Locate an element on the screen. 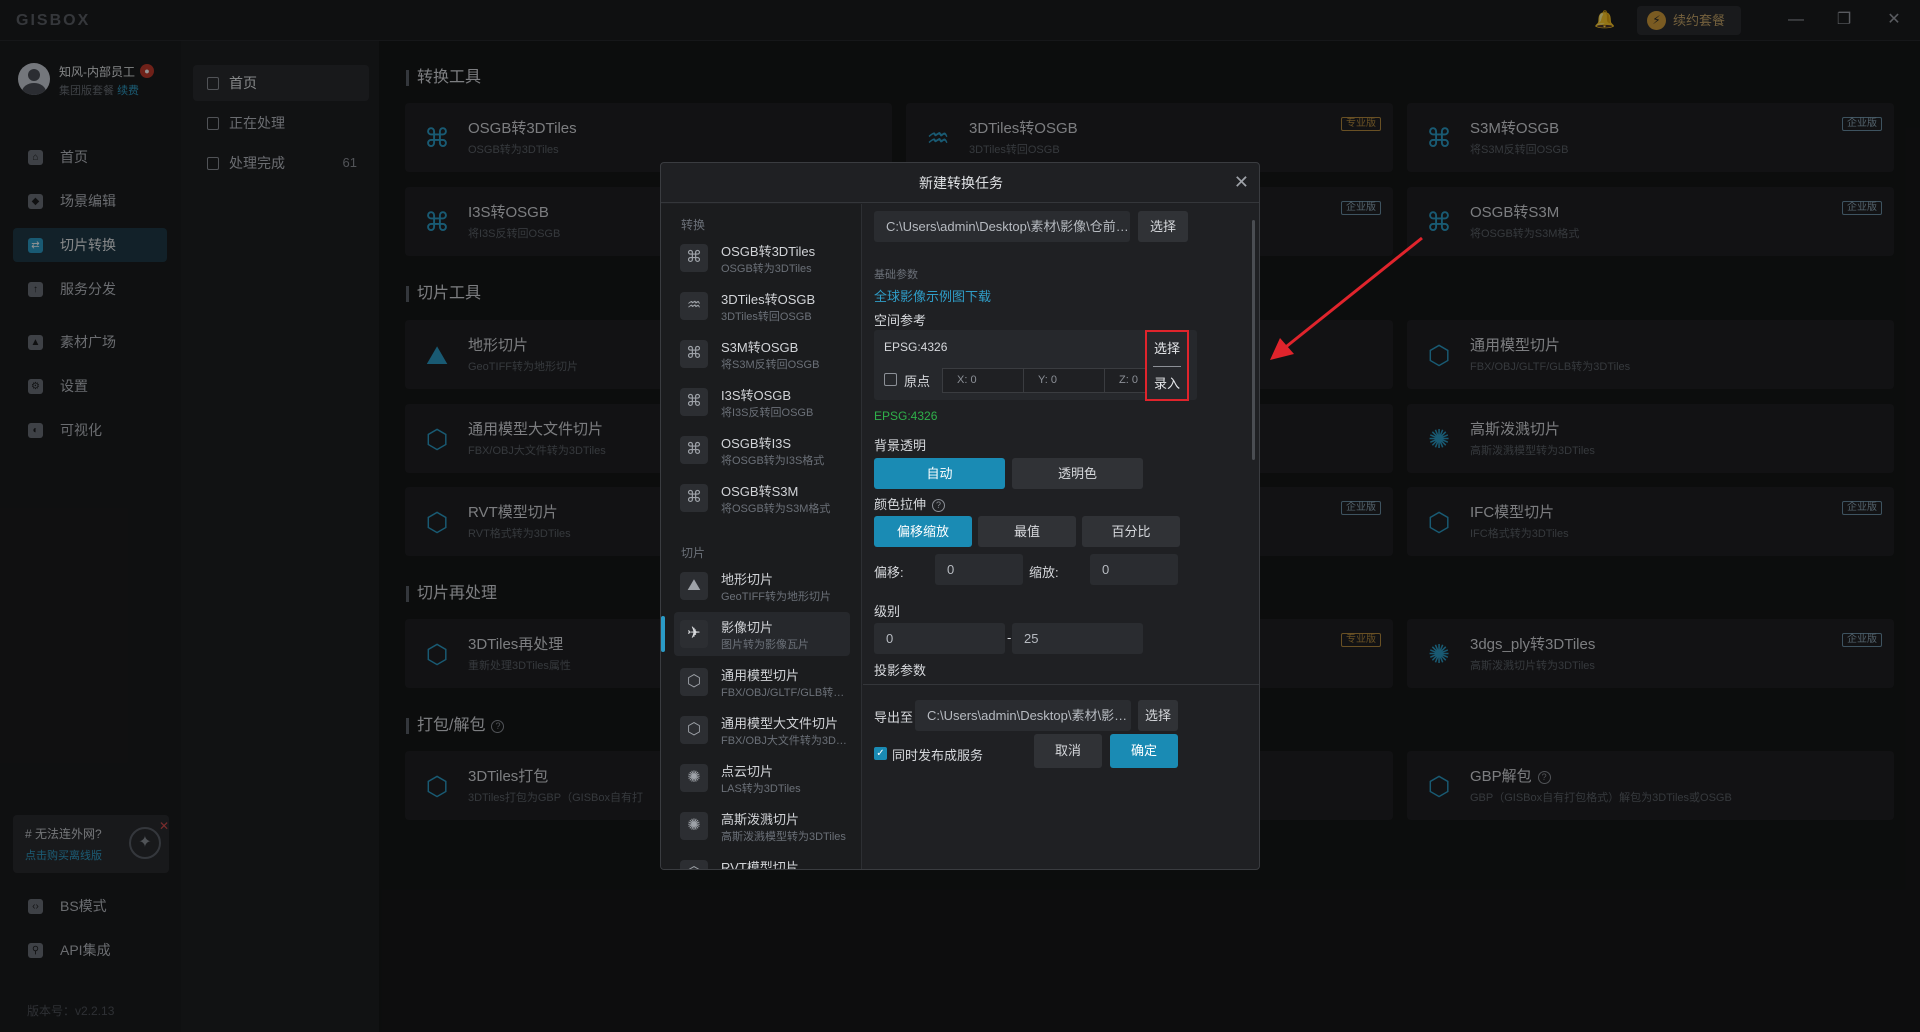  highlight-box: 选择 录入 is located at coordinates (1167, 365).